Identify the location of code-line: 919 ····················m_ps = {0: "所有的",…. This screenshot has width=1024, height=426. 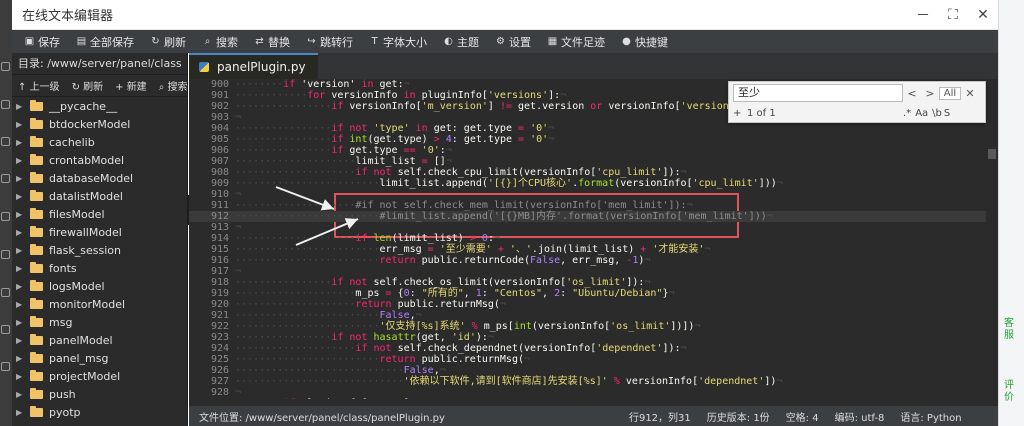
(587, 293).